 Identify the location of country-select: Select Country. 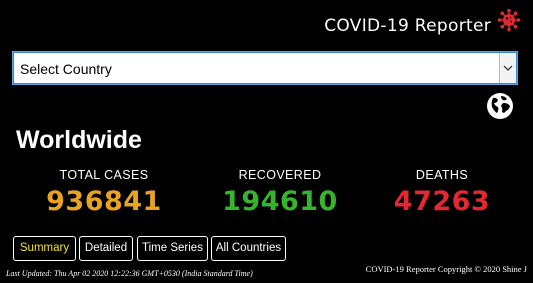
(265, 68).